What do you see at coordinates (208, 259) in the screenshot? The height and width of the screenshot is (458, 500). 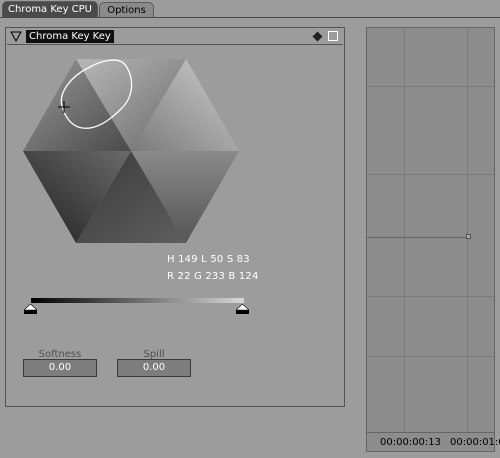 I see `hsl-readout: H 149 L 50 S 83` at bounding box center [208, 259].